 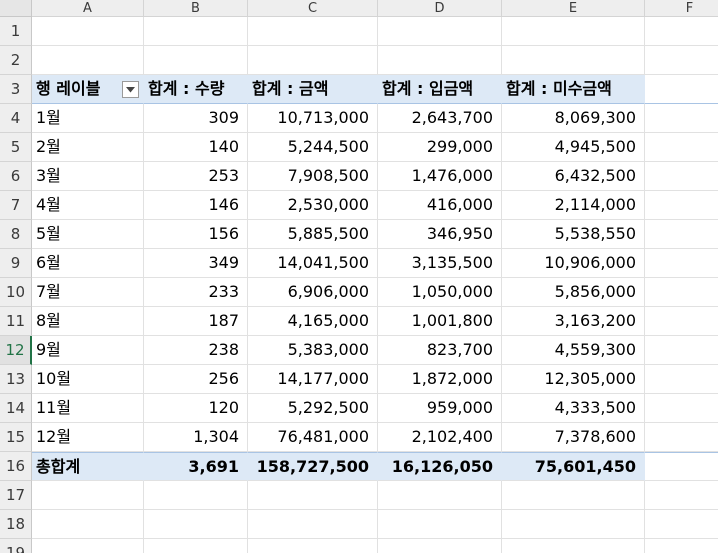 What do you see at coordinates (88, 321) in the screenshot?
I see `month-label: 8월` at bounding box center [88, 321].